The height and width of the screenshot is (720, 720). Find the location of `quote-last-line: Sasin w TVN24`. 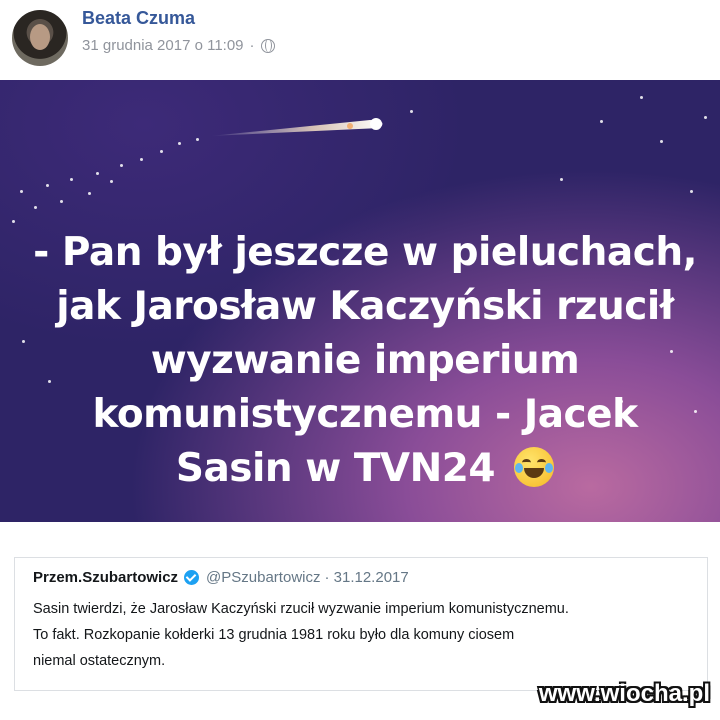

quote-last-line: Sasin w TVN24 is located at coordinates (365, 469).